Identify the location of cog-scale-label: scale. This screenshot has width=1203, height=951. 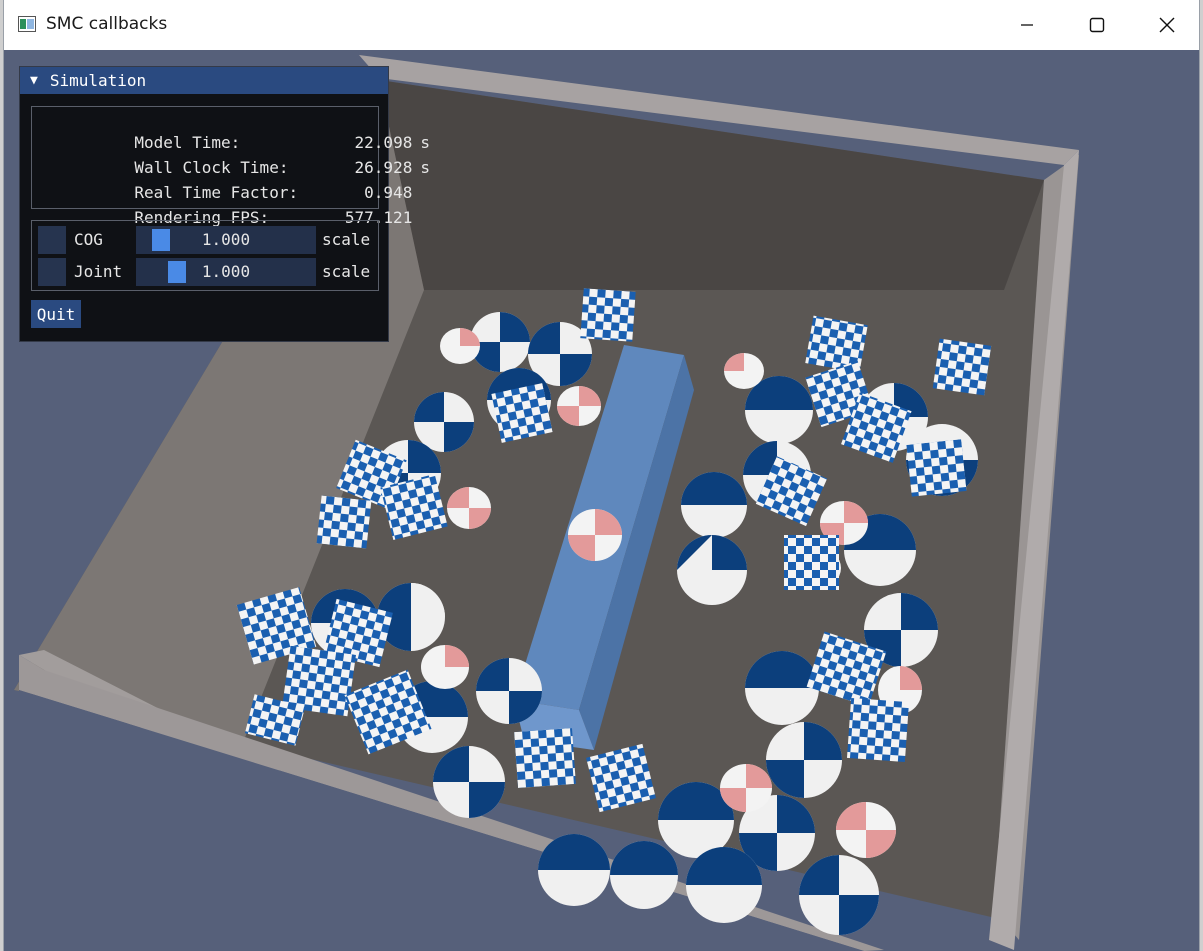
(346, 239).